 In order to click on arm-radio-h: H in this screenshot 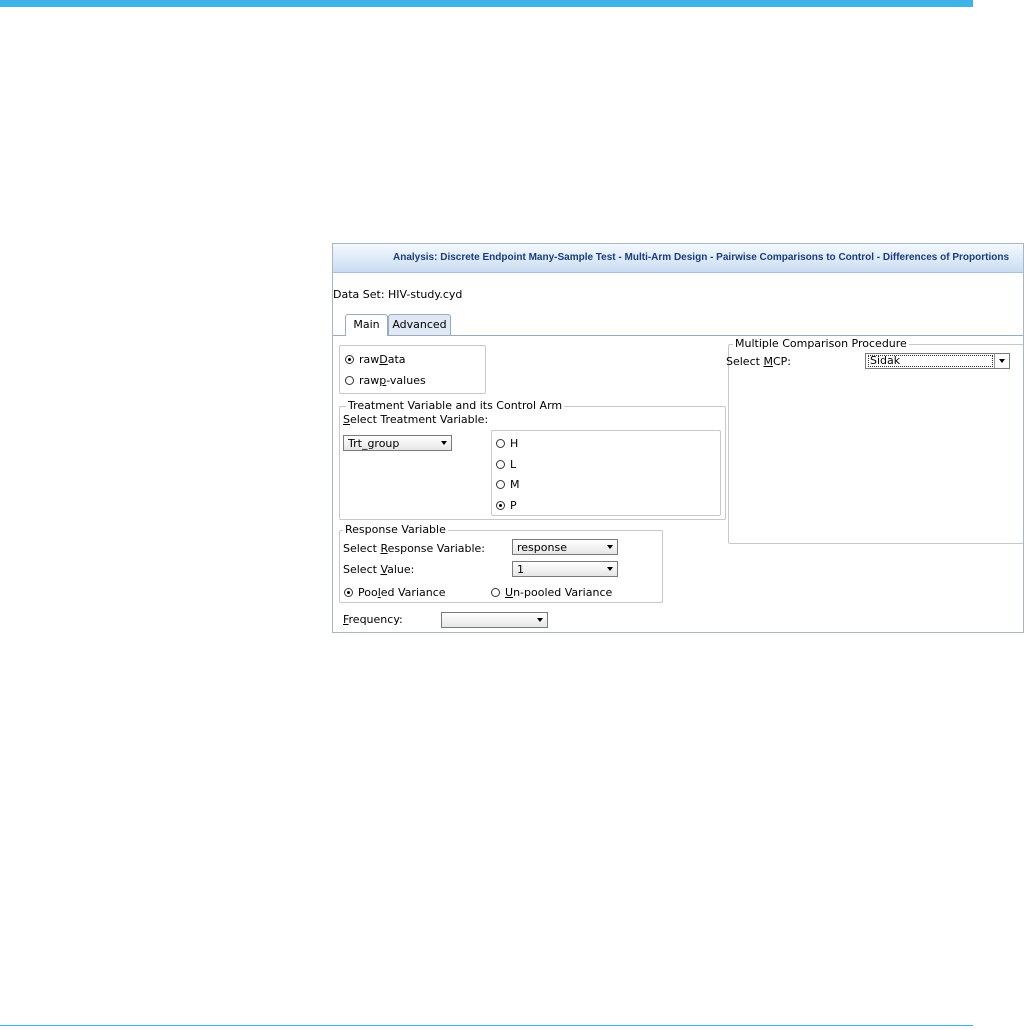, I will do `click(507, 443)`.